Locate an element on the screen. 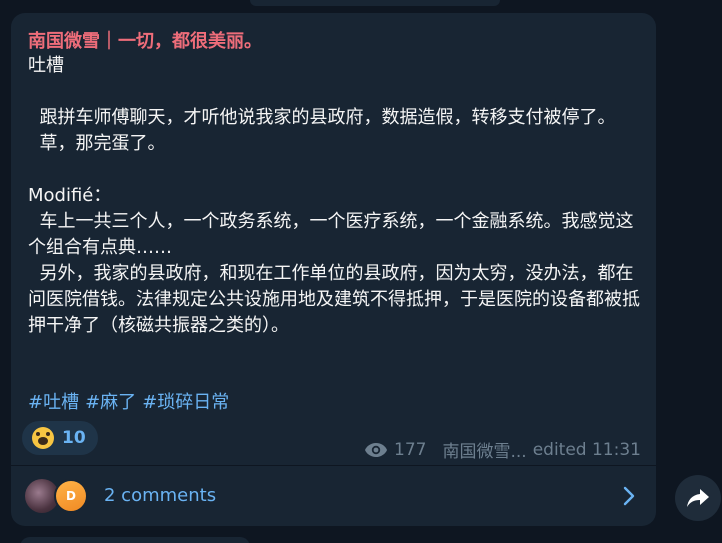 The image size is (722, 543). message-meta: 177 南国微雪... edited 11:31 is located at coordinates (502, 449).